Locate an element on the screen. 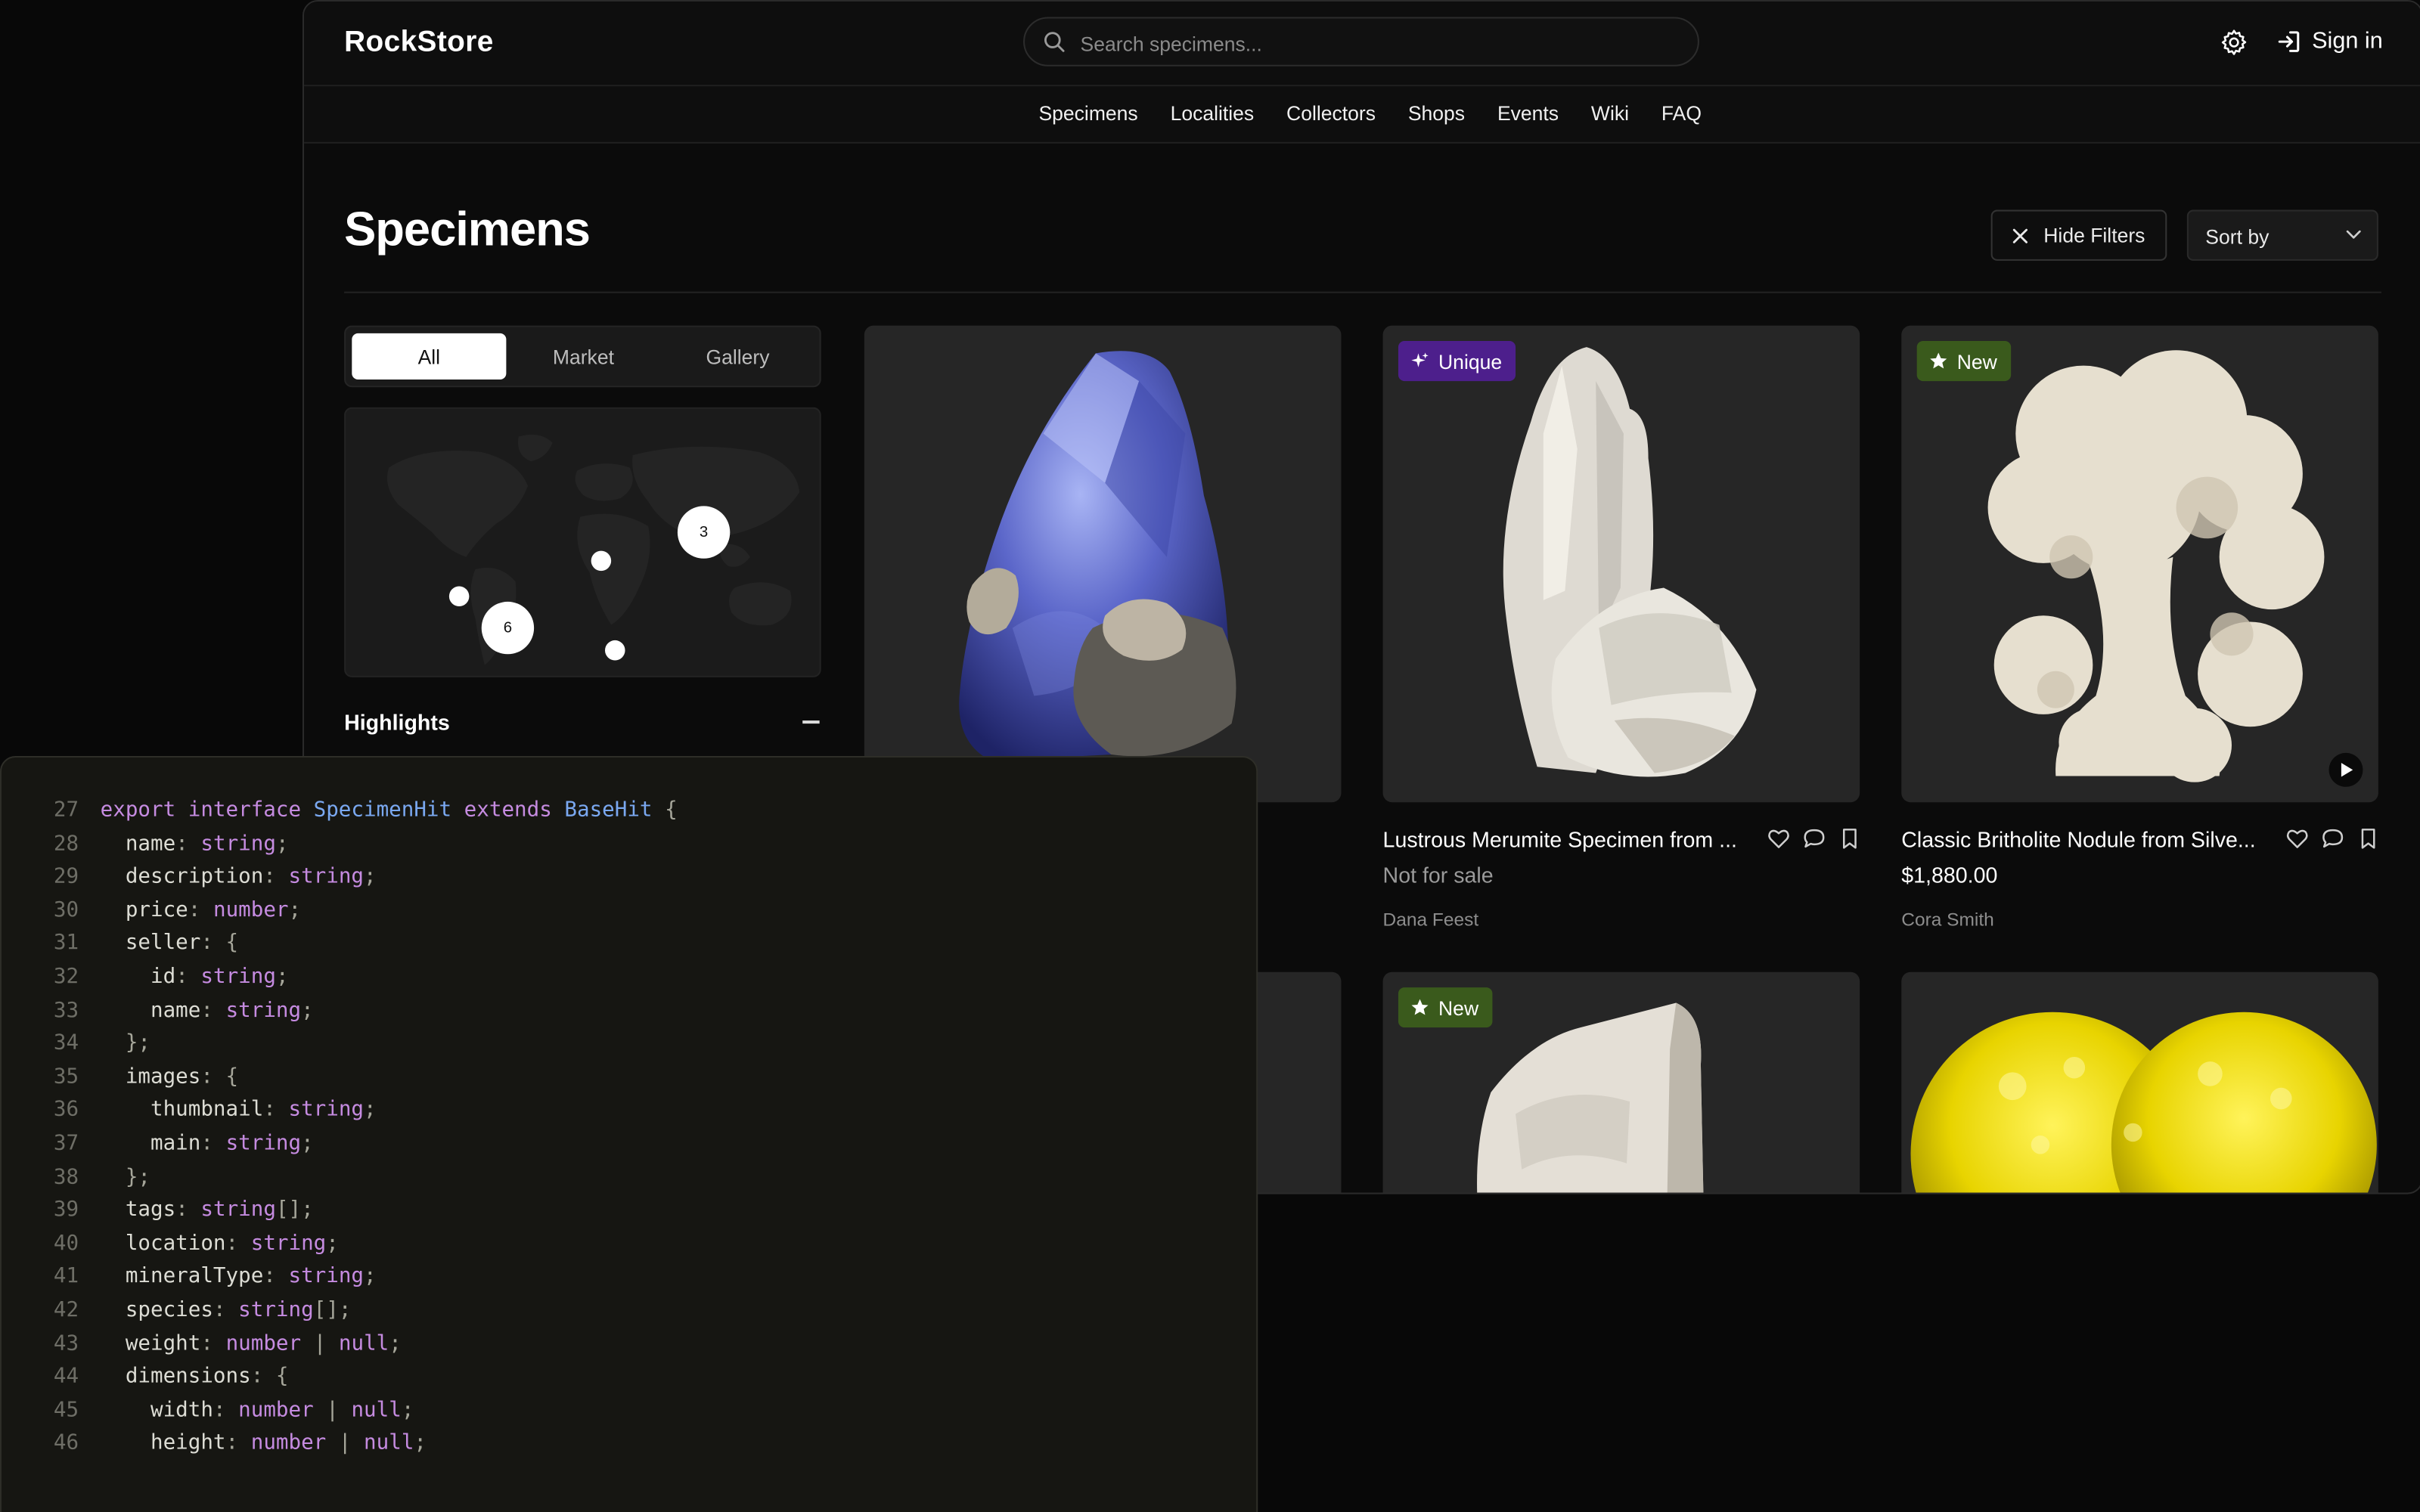  gear-icon is located at coordinates (2234, 42).